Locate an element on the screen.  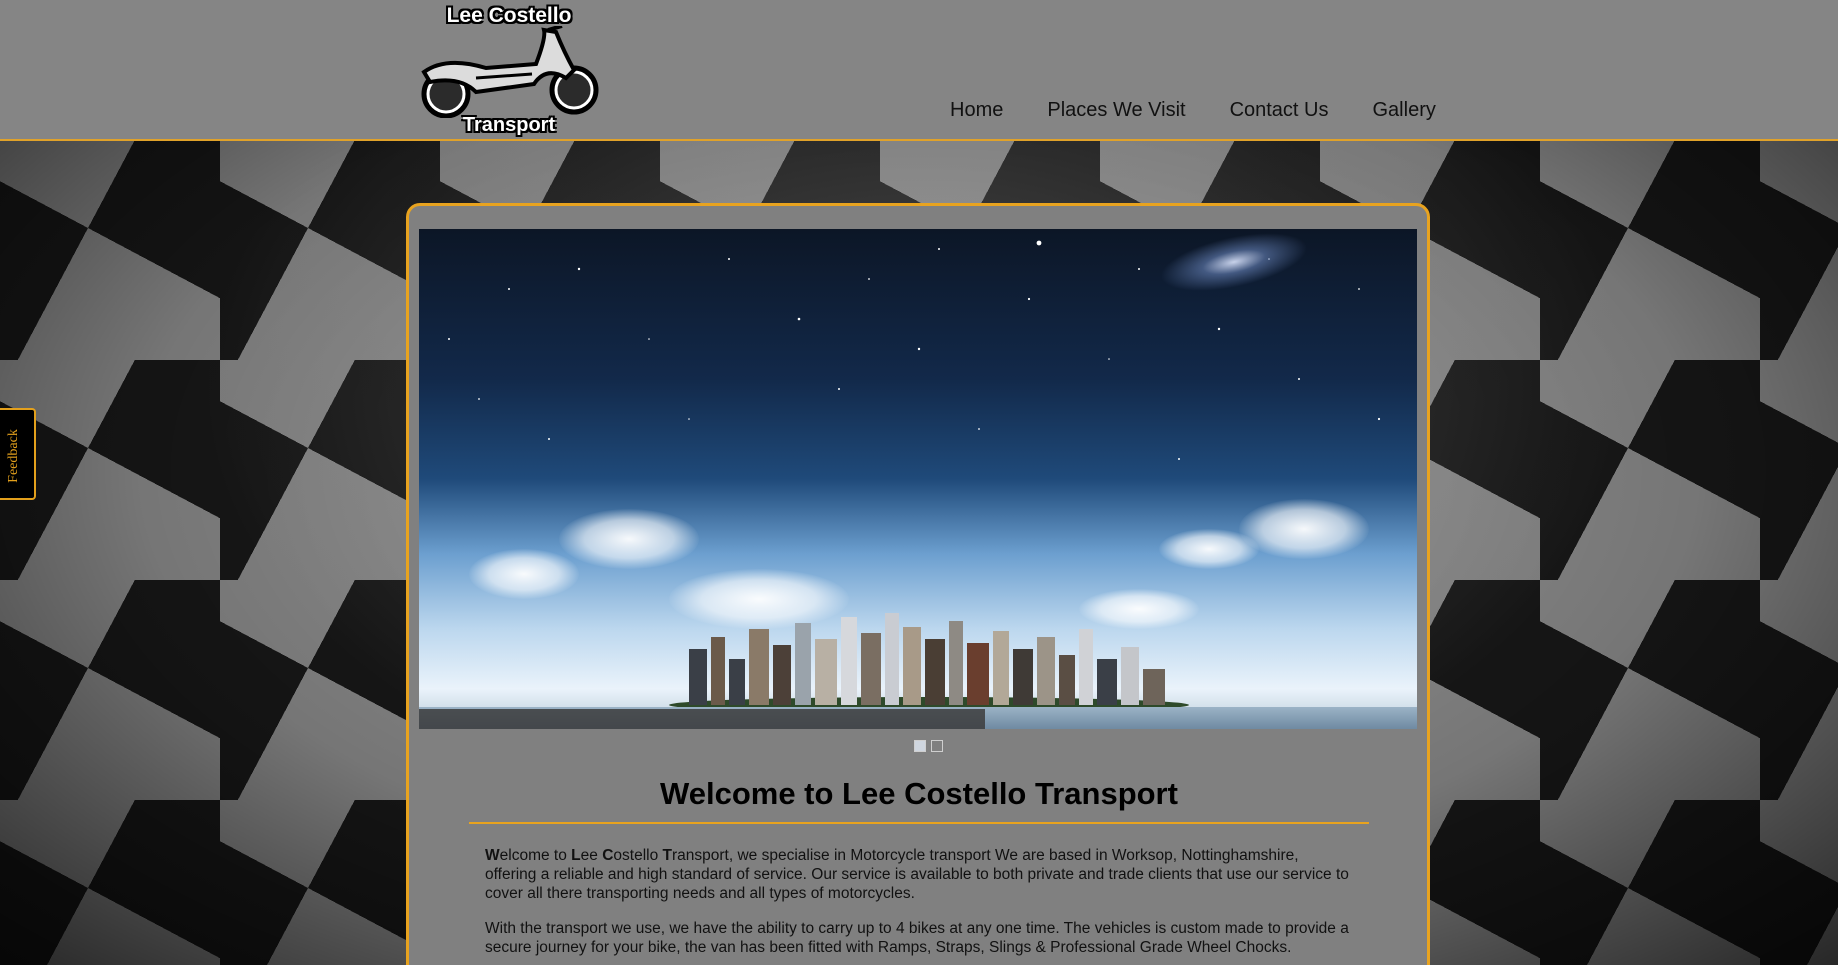
site-logo: Lee Costello Transport is located at coordinates (509, 70).